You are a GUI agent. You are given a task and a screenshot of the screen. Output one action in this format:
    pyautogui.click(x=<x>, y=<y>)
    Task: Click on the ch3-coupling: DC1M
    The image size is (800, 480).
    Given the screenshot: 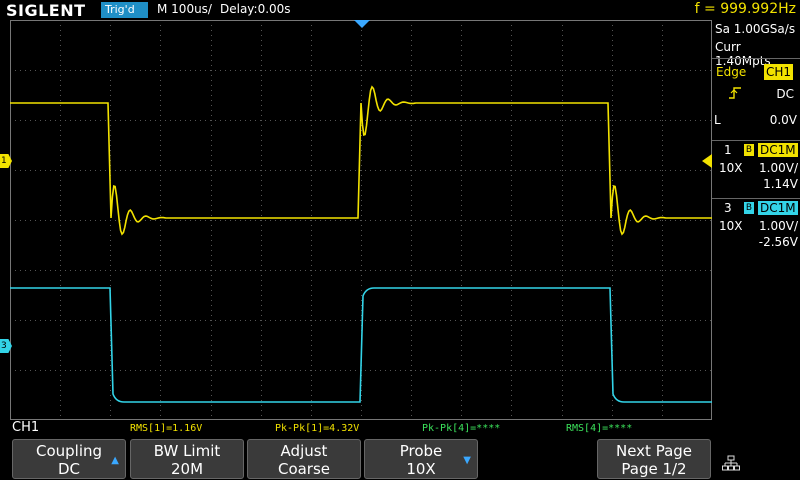 What is the action you would take?
    pyautogui.click(x=778, y=208)
    